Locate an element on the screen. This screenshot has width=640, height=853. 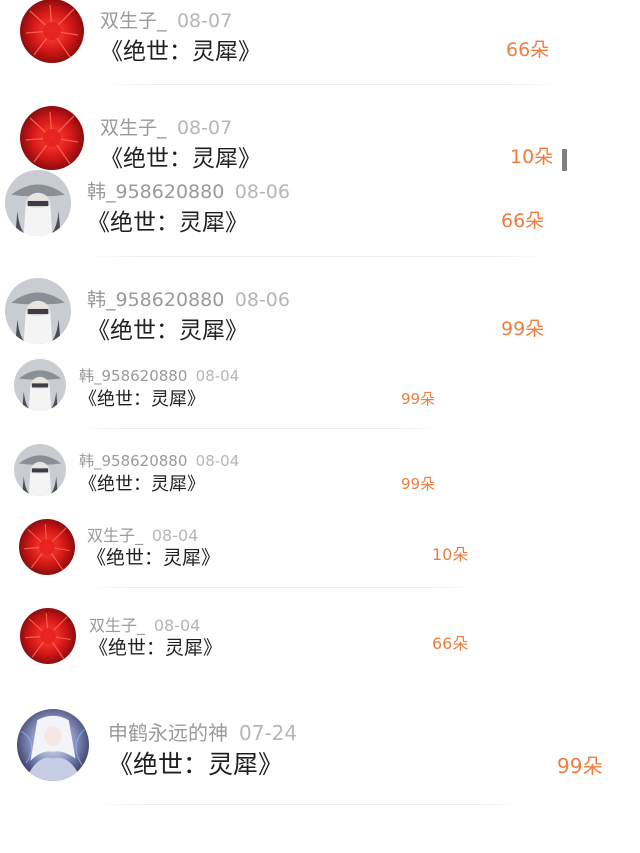
scrollbar-thumb is located at coordinates (564, 160).